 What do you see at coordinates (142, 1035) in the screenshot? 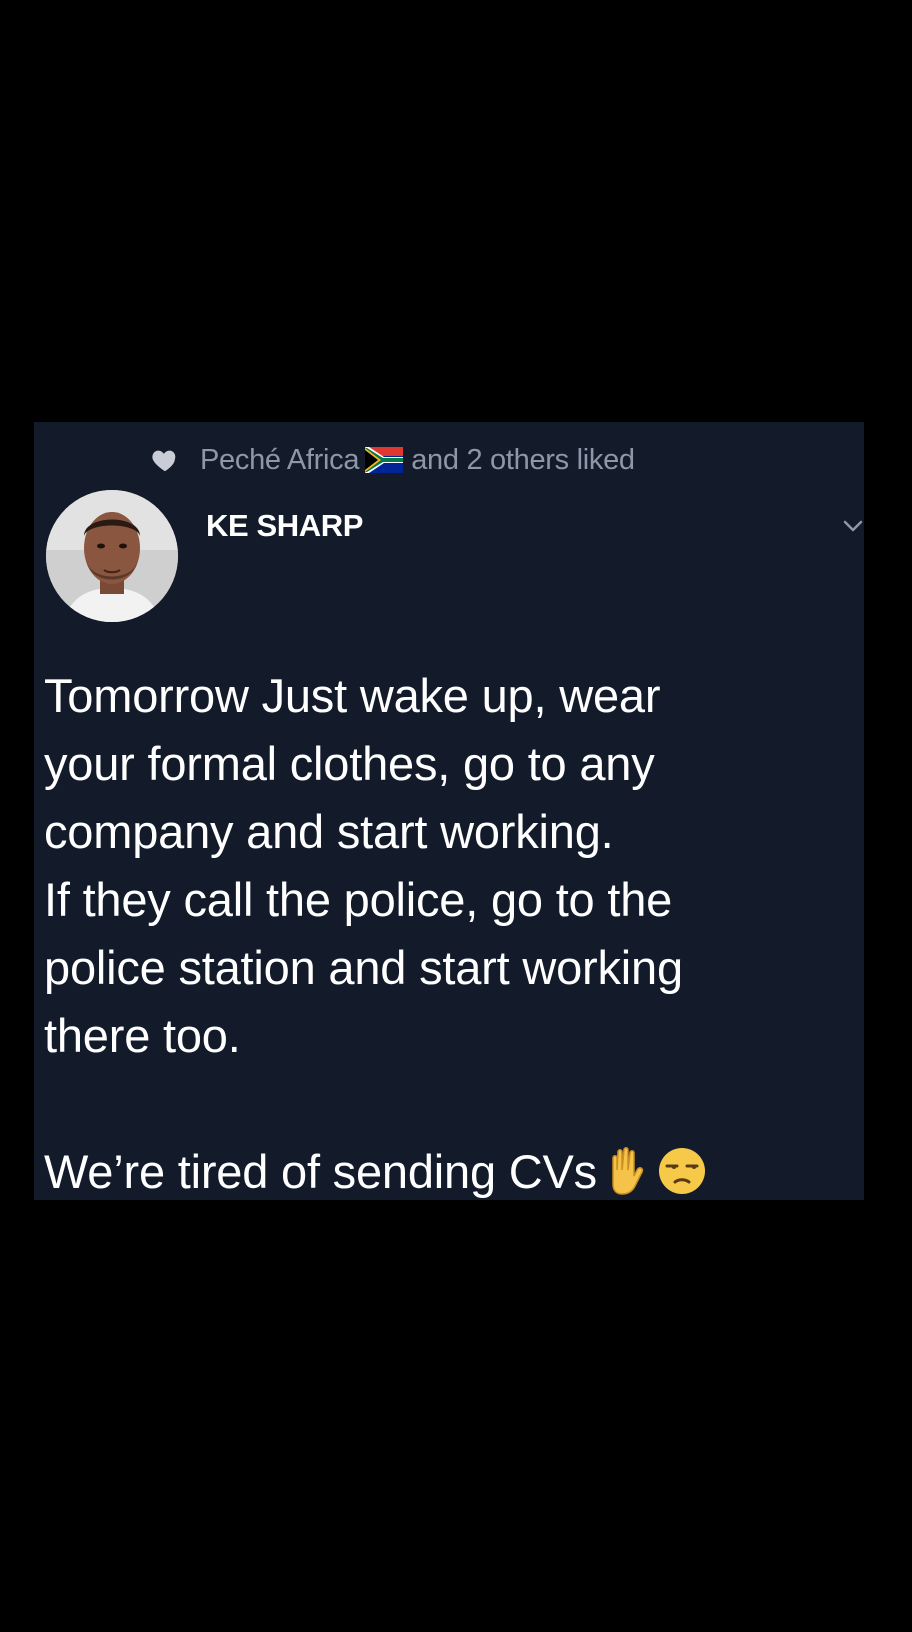
I see `tweet-line: there too.` at bounding box center [142, 1035].